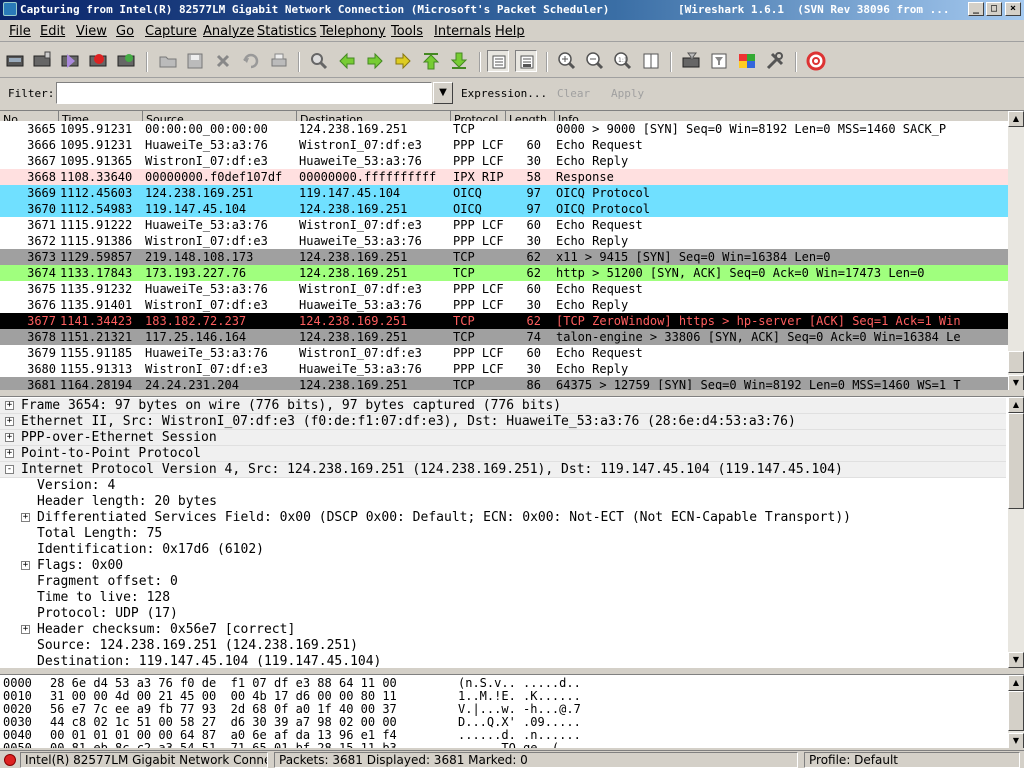 This screenshot has width=1024, height=768. What do you see at coordinates (503, 454) in the screenshot?
I see `detail-row: + Point-to-Point Protocol` at bounding box center [503, 454].